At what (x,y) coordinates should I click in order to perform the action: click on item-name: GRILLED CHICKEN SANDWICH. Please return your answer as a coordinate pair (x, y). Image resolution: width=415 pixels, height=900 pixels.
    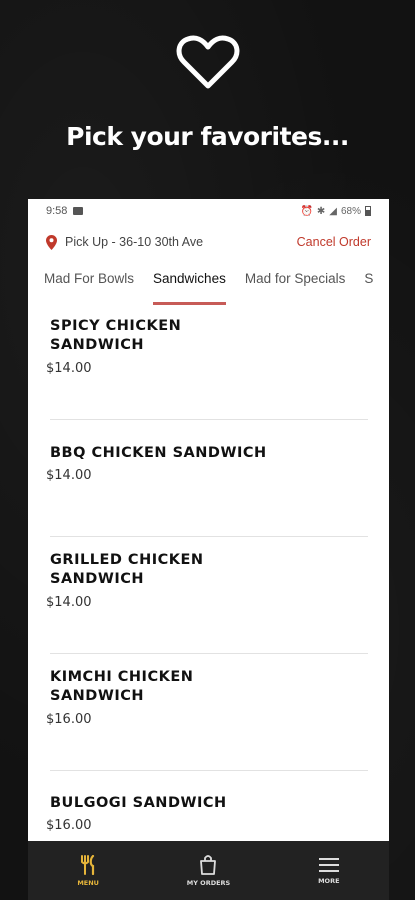
    Looking at the image, I should click on (127, 569).